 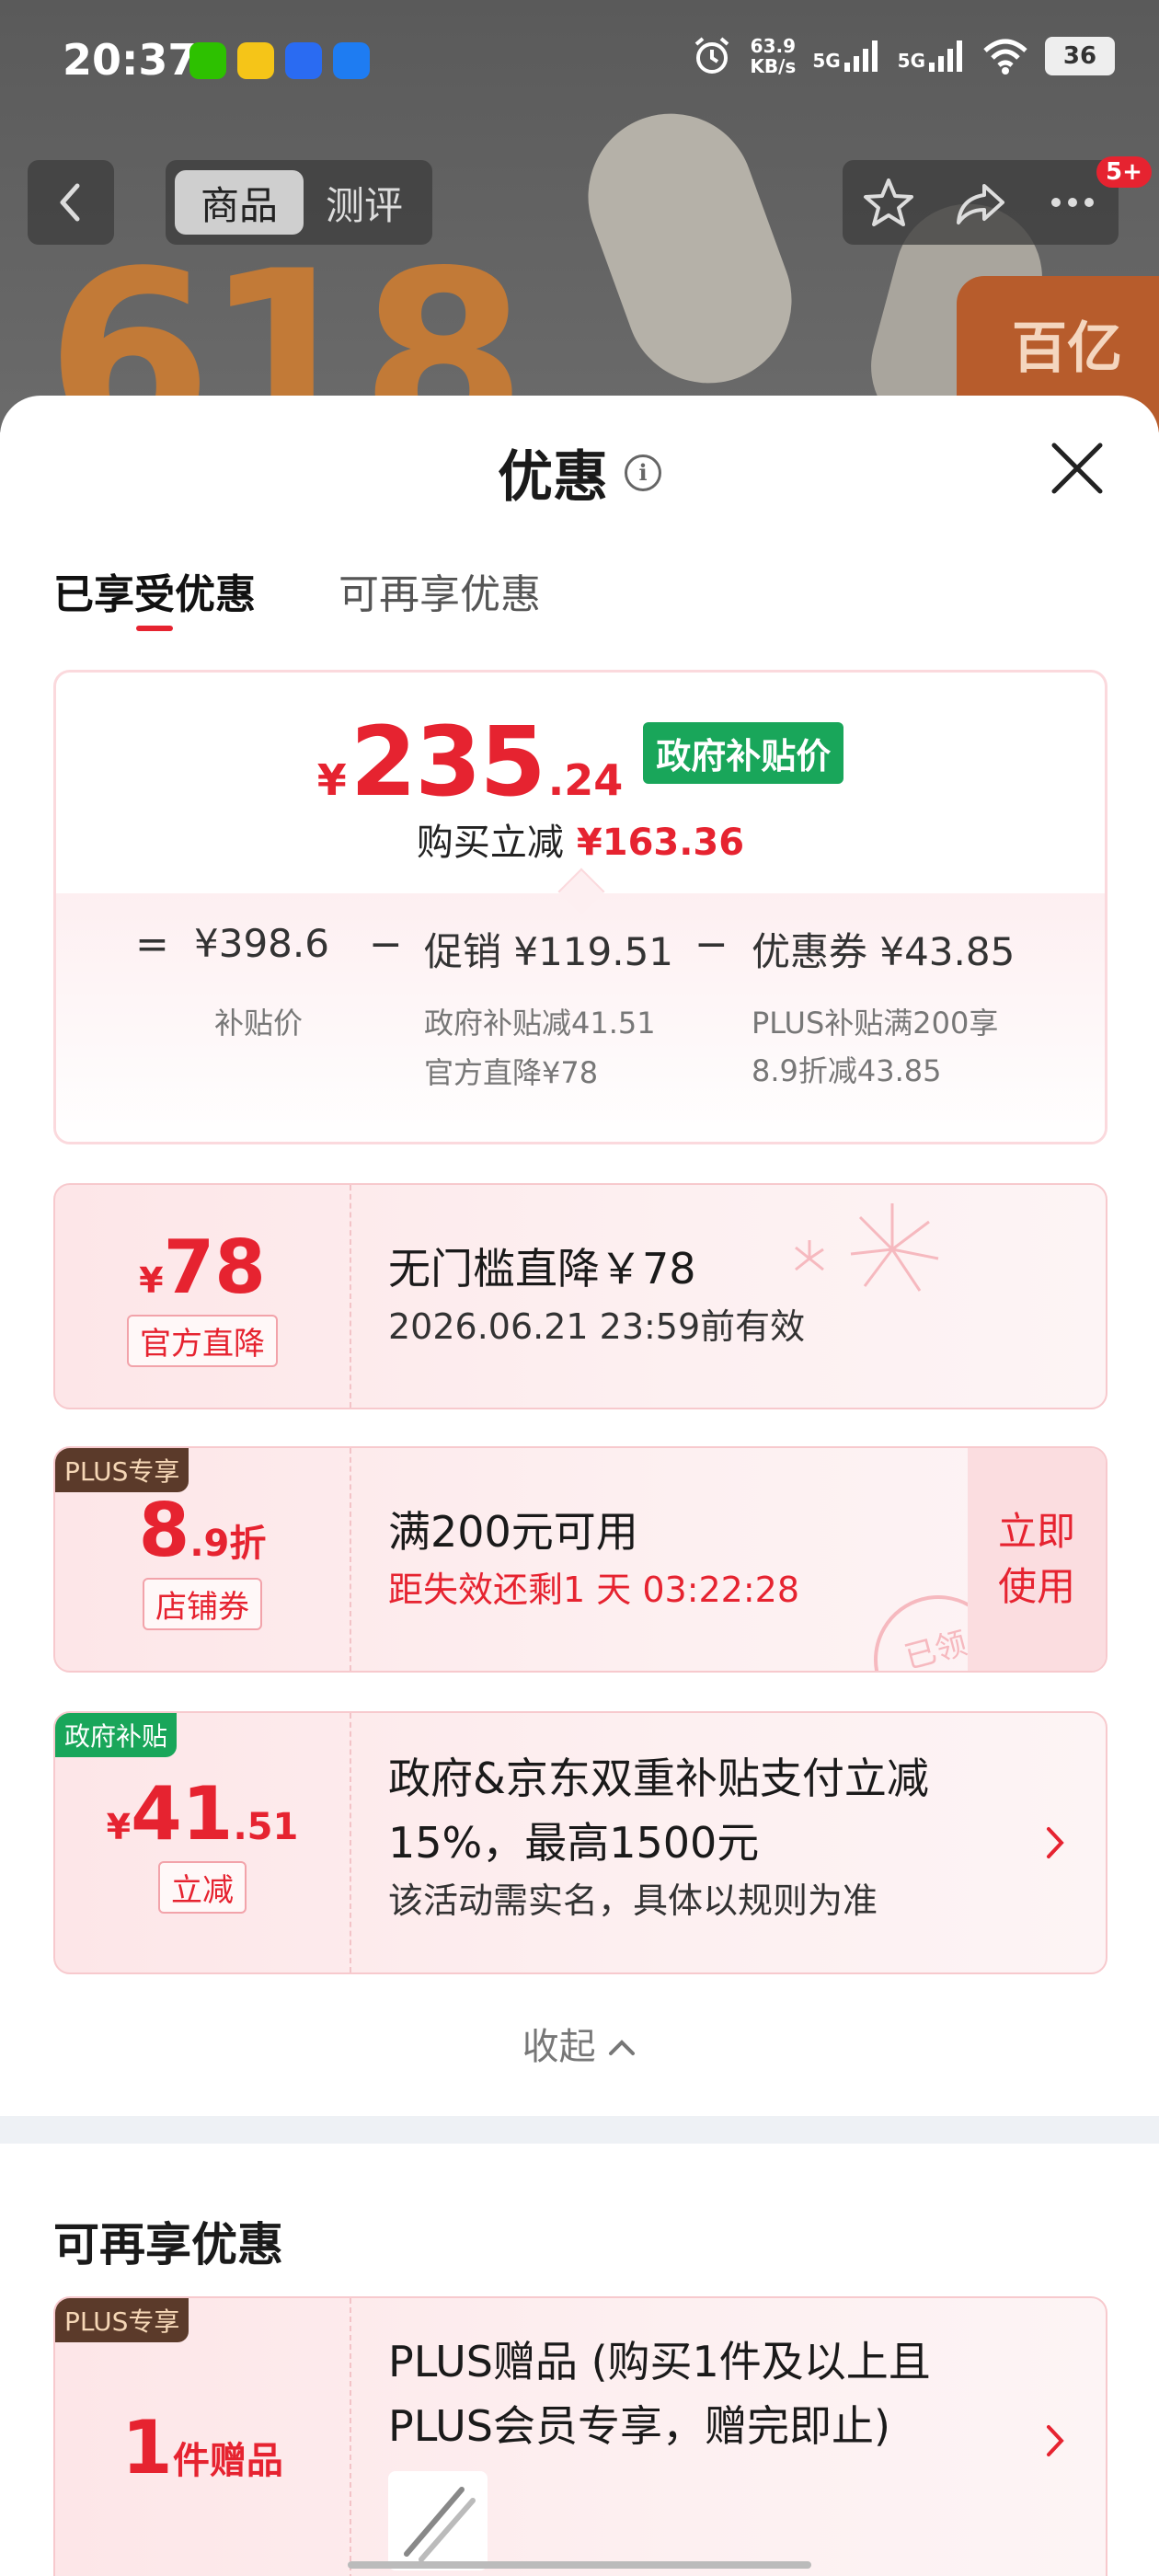 I want to click on earbud-image, so click(x=690, y=248).